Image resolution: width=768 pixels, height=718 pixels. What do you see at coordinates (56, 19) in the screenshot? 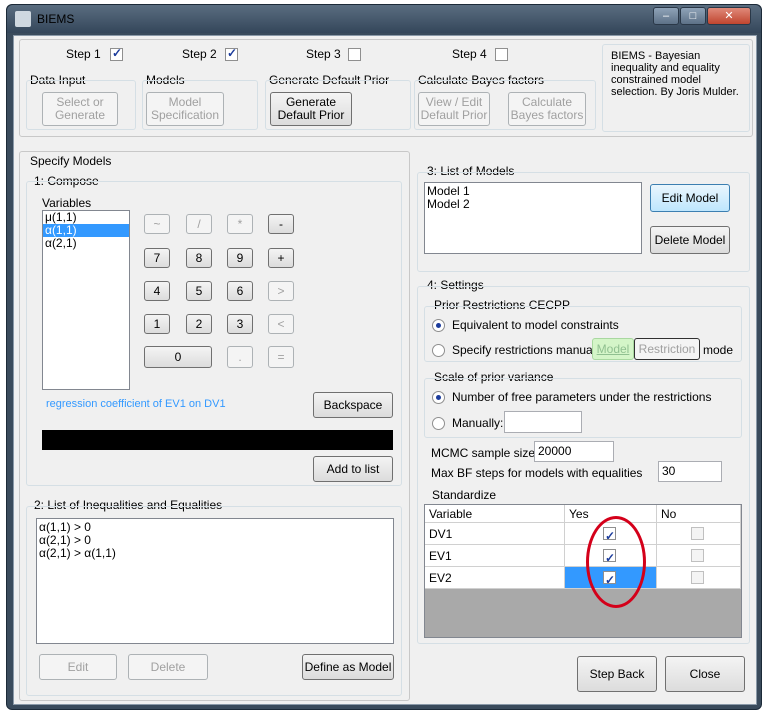
I see `window-title: BIEMS` at bounding box center [56, 19].